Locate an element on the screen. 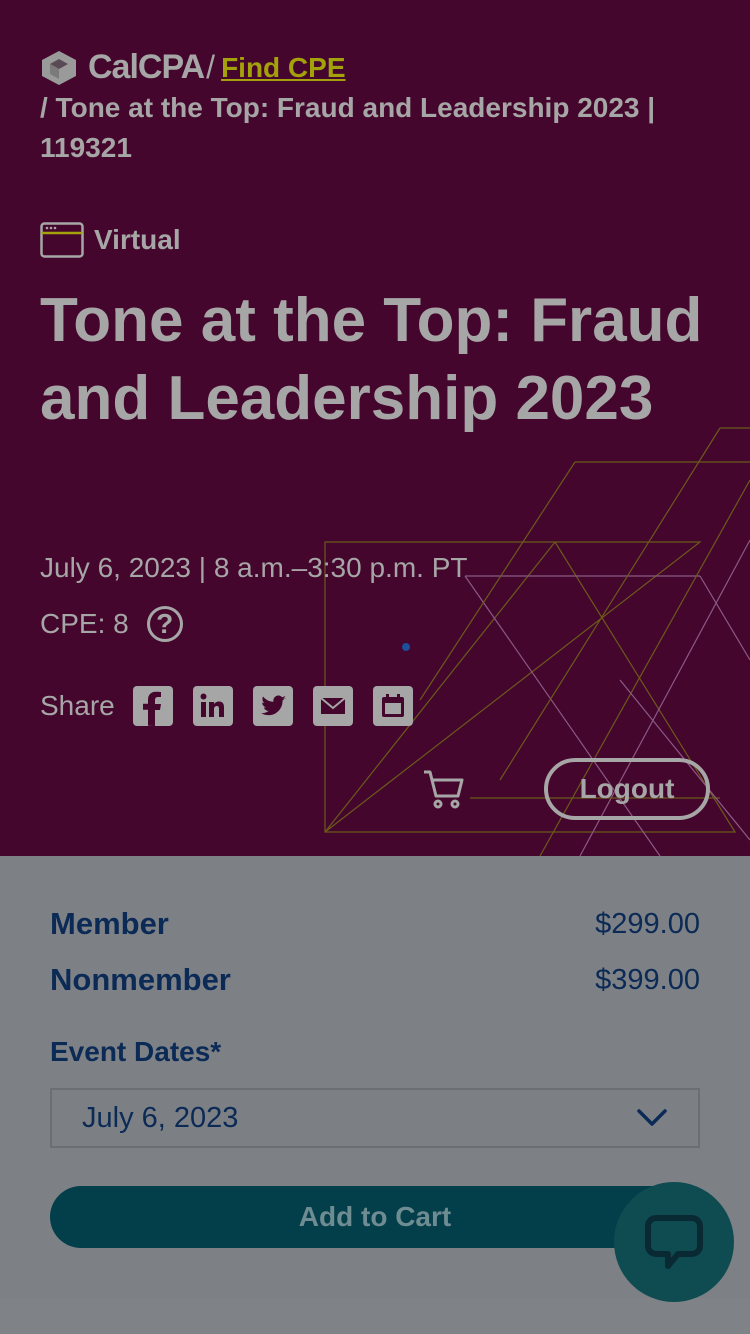  facebook-icon is located at coordinates (152, 706).